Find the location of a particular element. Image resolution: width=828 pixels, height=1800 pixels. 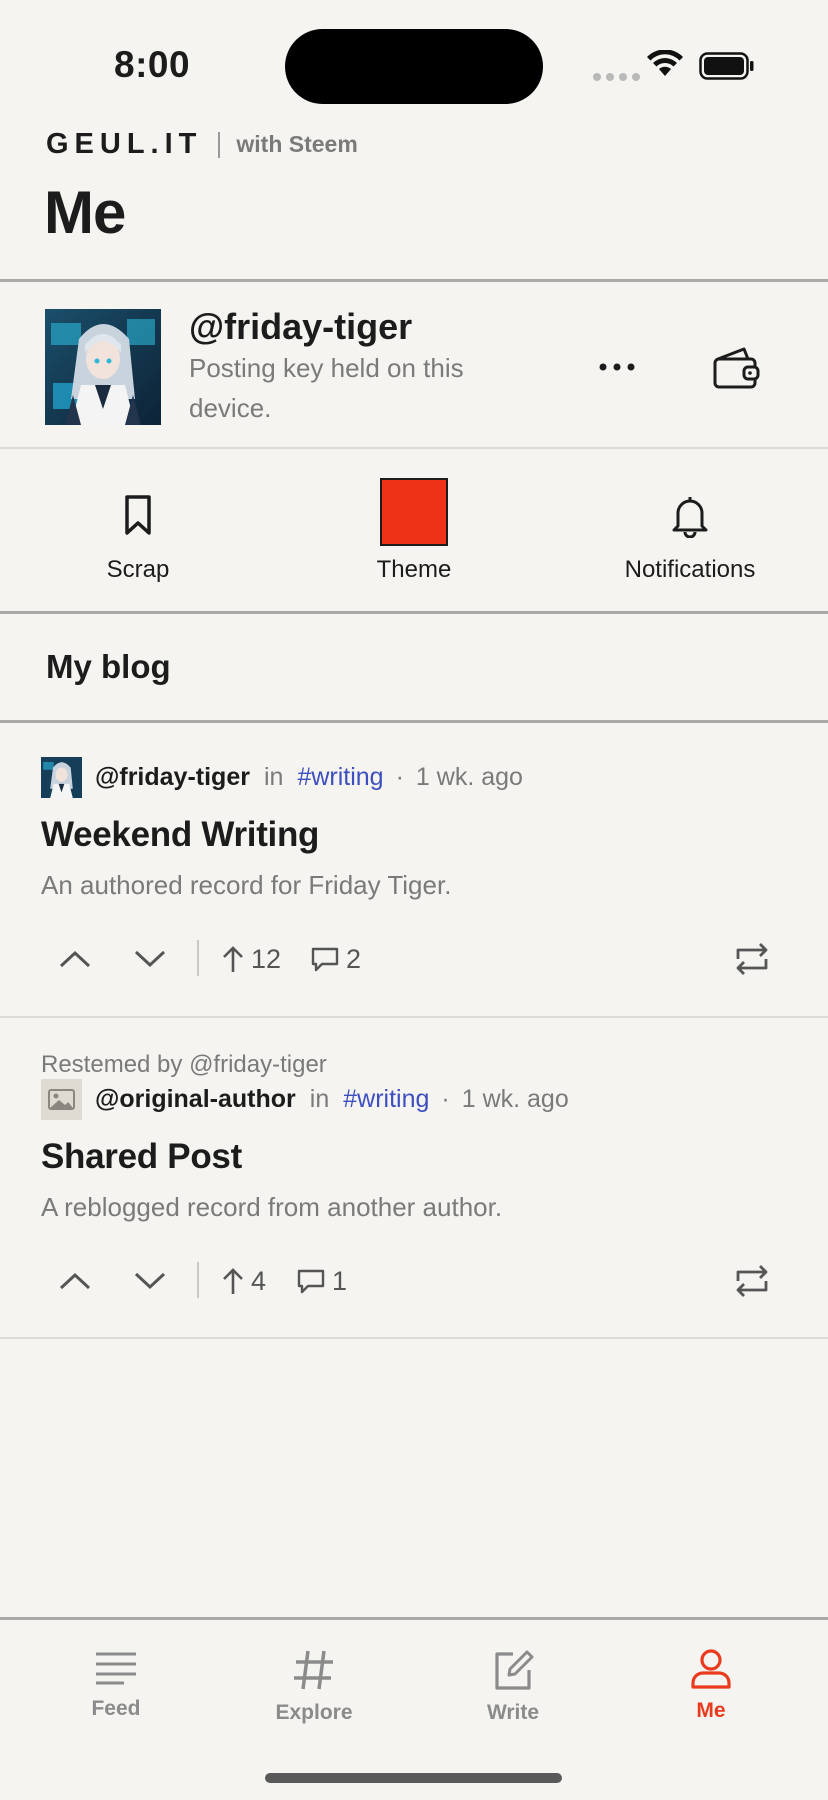

wallet-button is located at coordinates (736, 368).